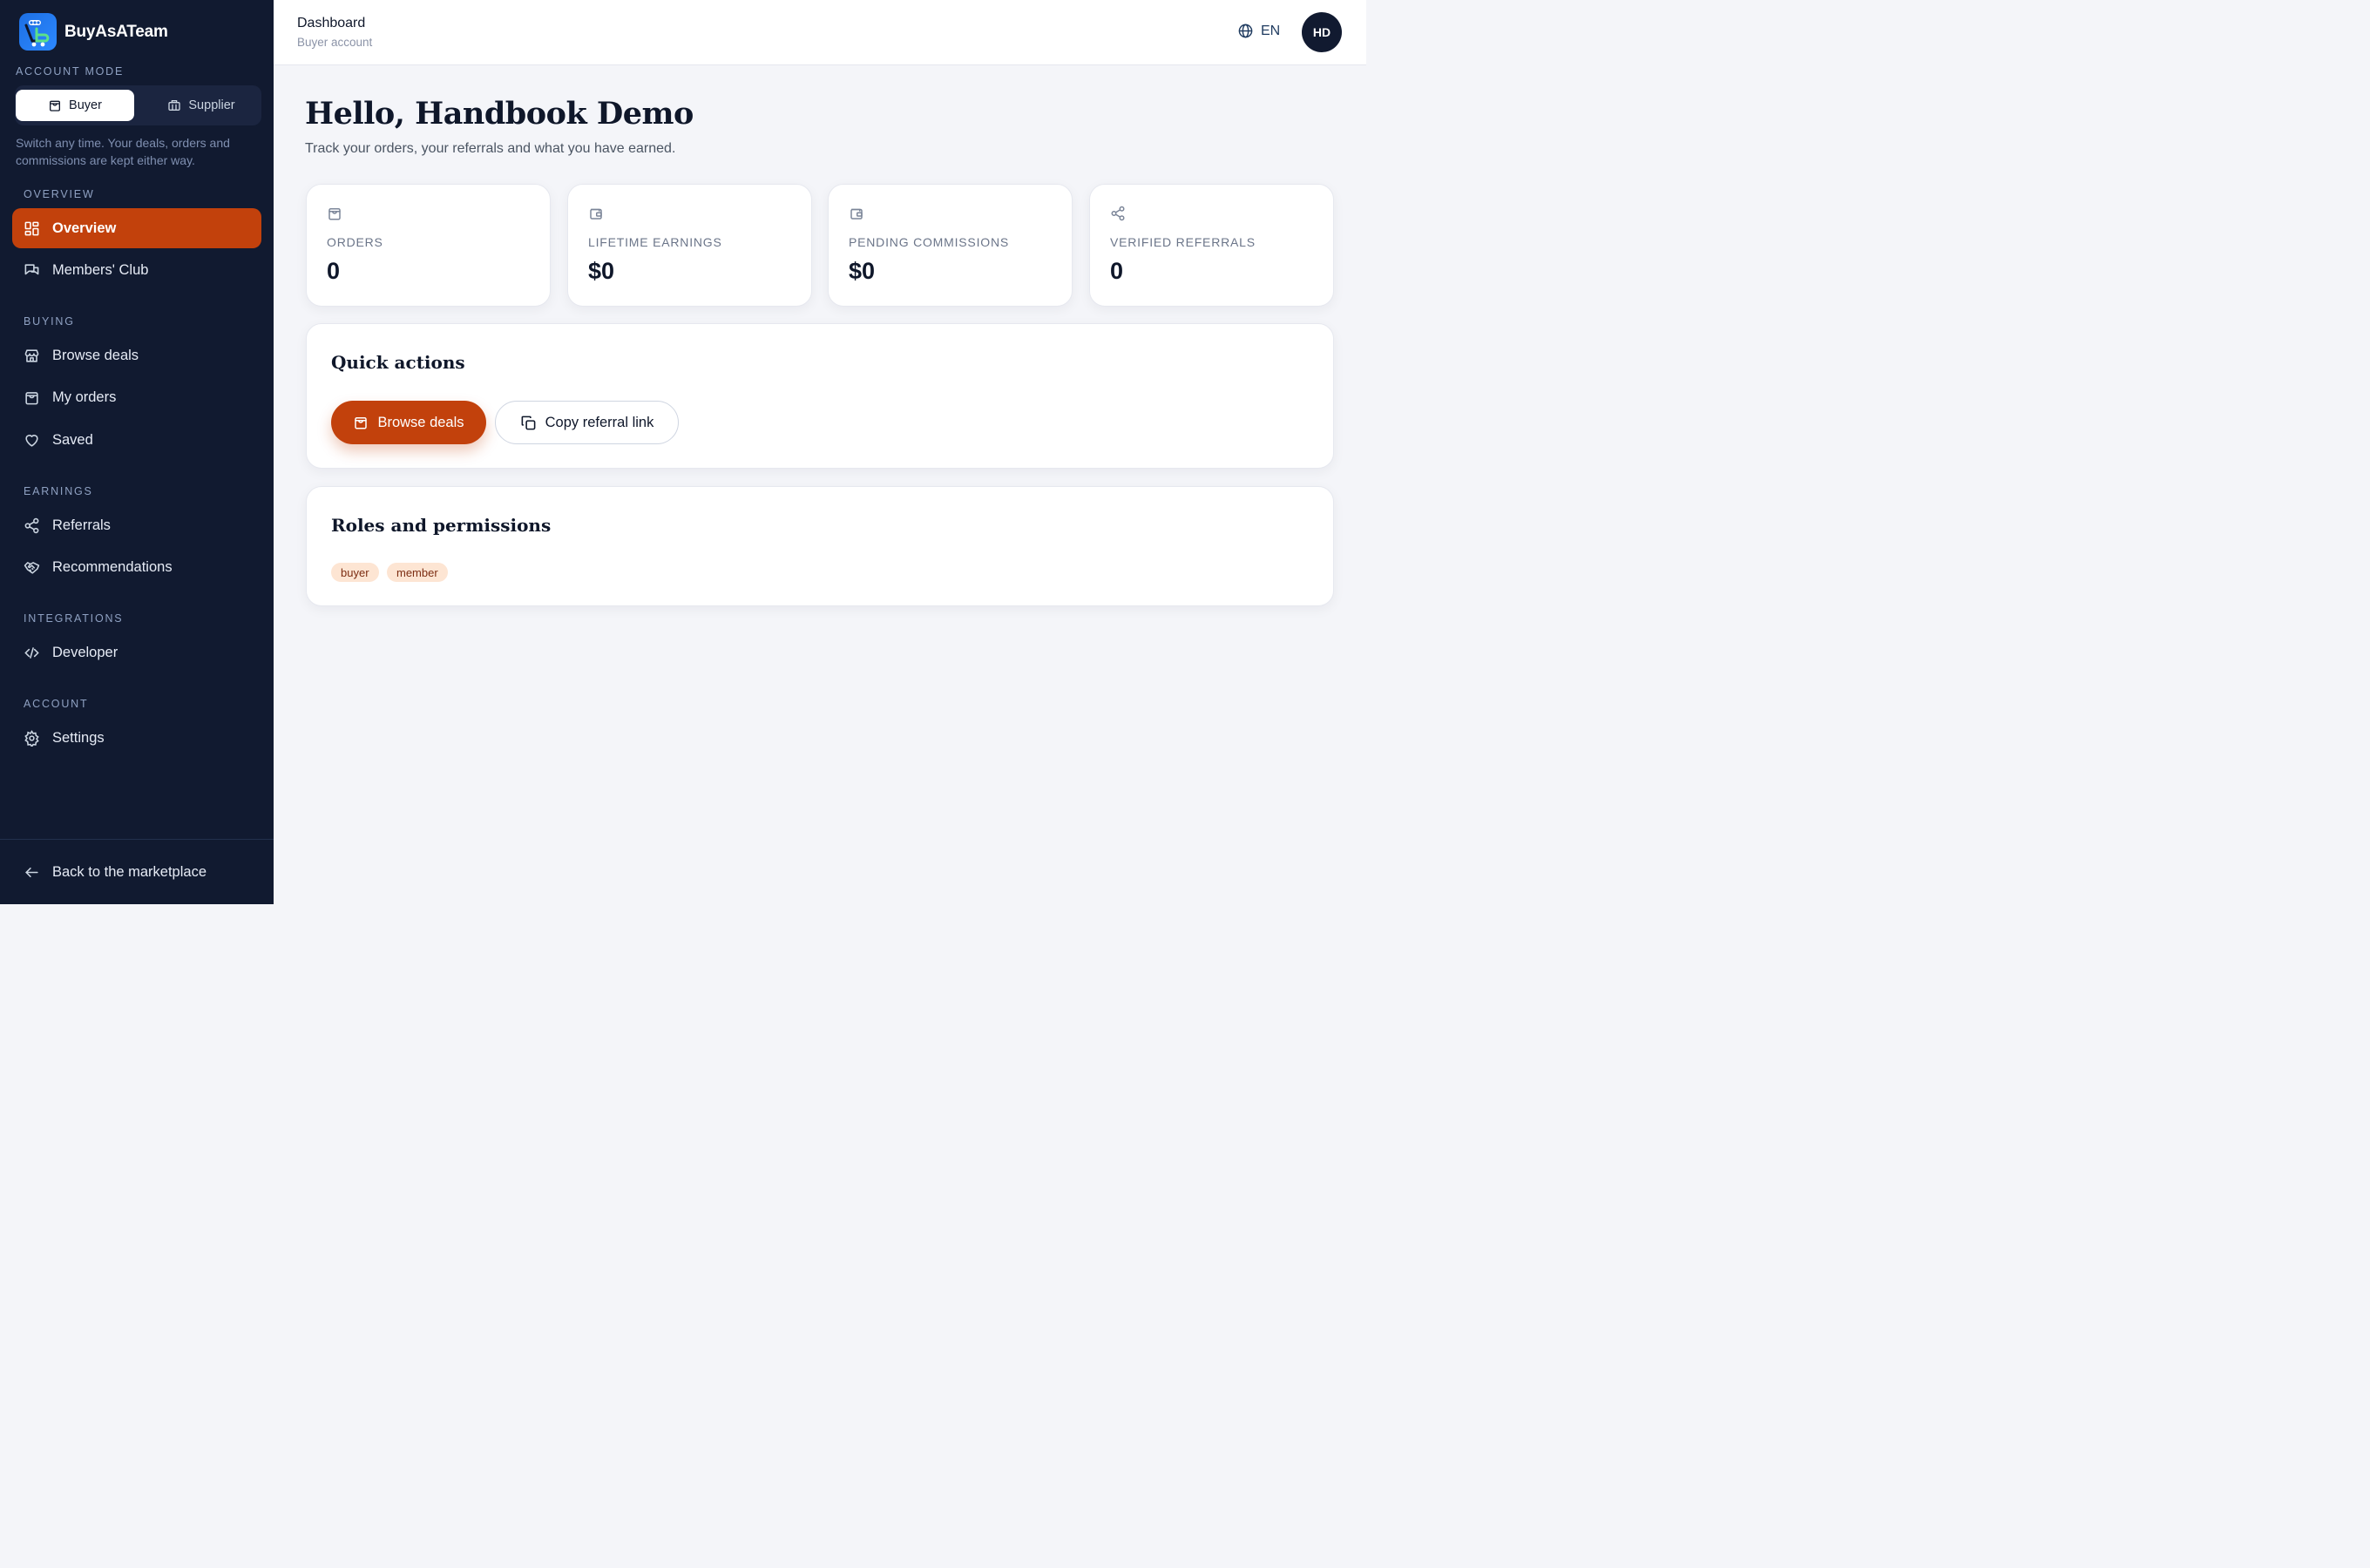 This screenshot has width=2370, height=1568. I want to click on stat-card-pending-commissions: Pending commissions $0, so click(950, 245).